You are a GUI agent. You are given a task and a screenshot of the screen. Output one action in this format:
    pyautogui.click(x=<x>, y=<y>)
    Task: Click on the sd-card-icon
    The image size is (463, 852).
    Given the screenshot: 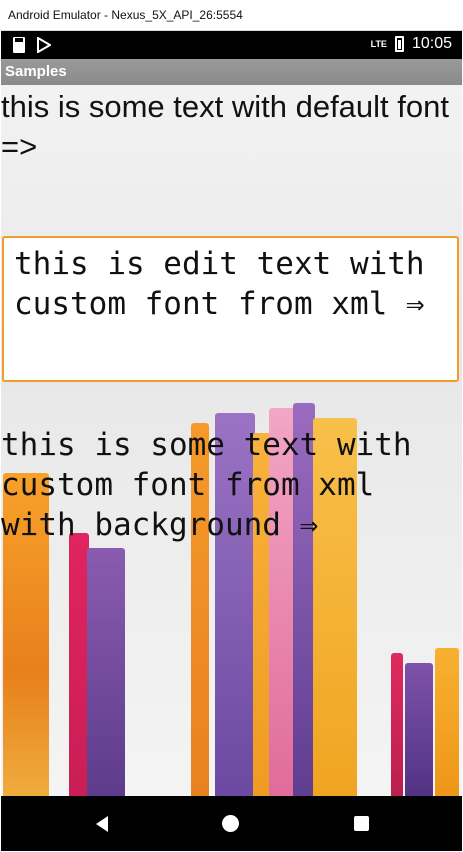 What is the action you would take?
    pyautogui.click(x=19, y=45)
    